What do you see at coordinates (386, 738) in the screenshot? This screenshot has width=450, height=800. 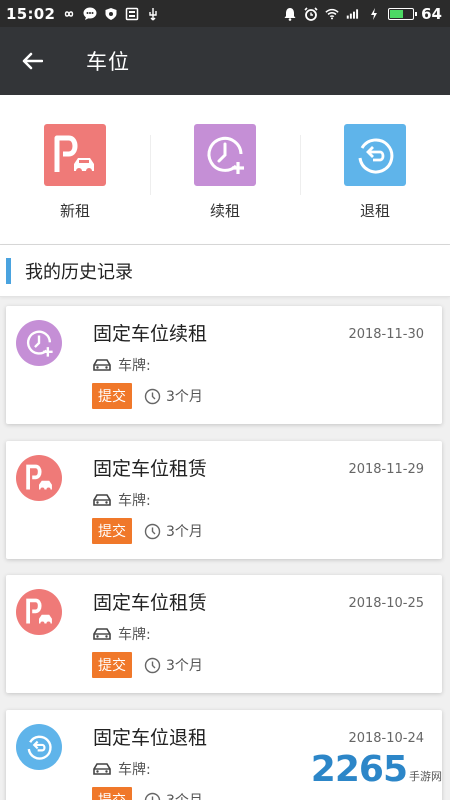 I see `record-date: 2018-10-24` at bounding box center [386, 738].